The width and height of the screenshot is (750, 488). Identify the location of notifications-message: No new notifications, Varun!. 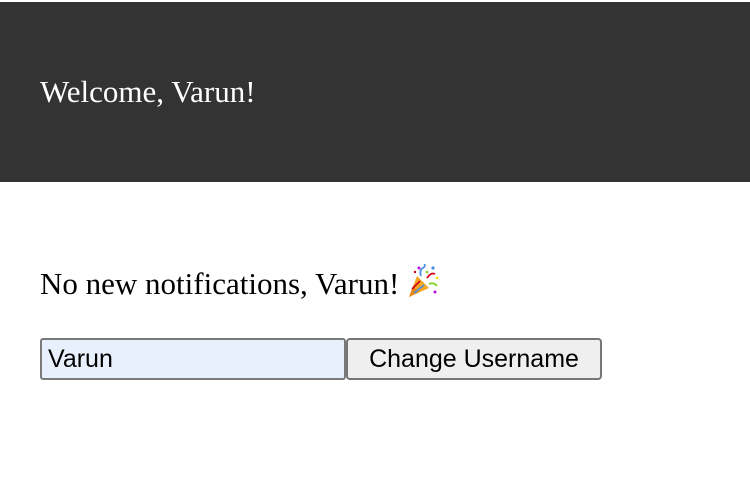
(220, 283).